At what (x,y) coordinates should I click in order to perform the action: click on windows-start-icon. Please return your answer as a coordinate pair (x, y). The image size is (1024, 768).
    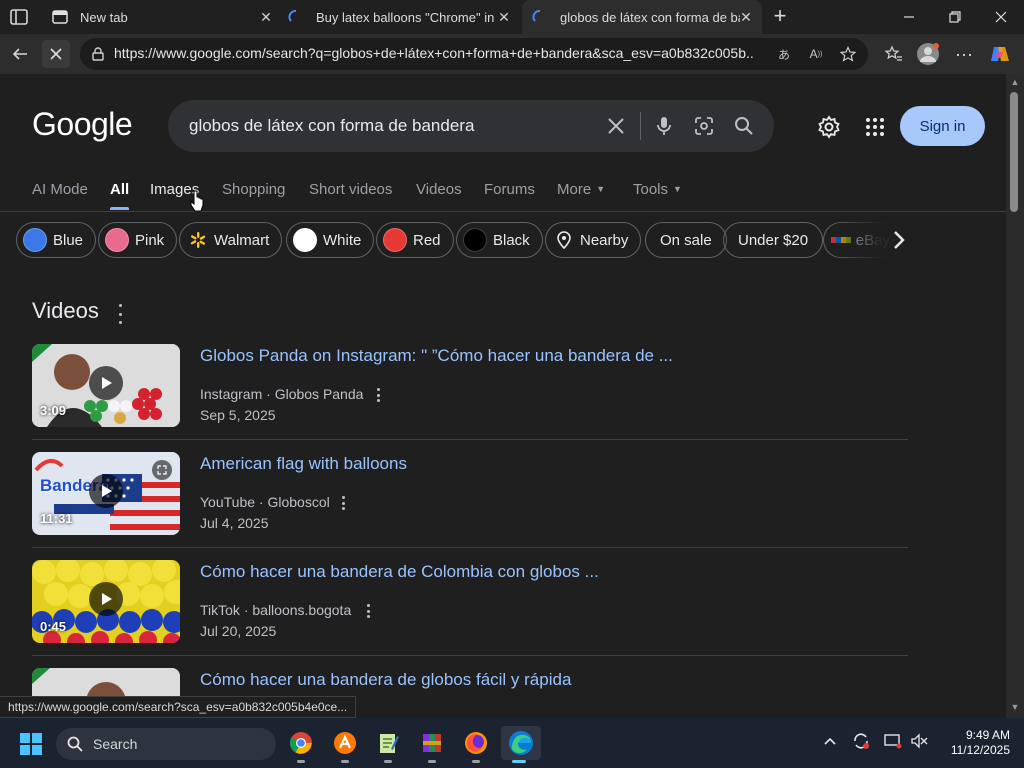
    Looking at the image, I should click on (31, 744).